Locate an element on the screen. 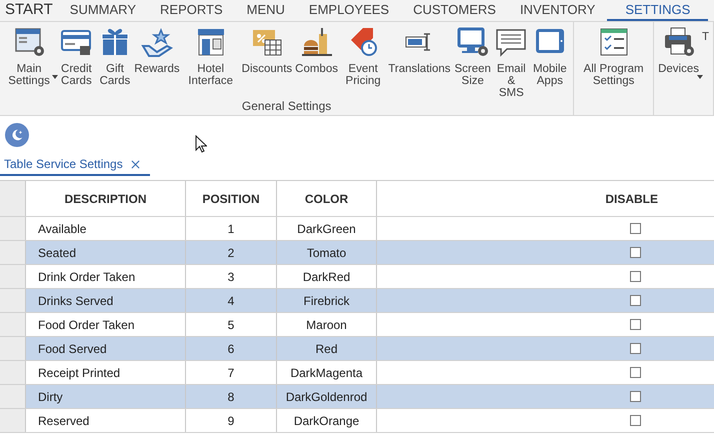  table-cell: Drink Order Taken is located at coordinates (106, 276).